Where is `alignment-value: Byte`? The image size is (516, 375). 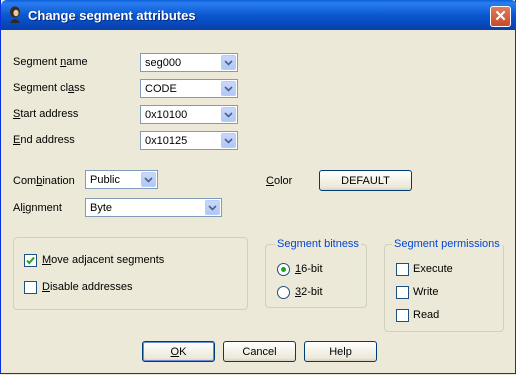 alignment-value: Byte is located at coordinates (101, 208).